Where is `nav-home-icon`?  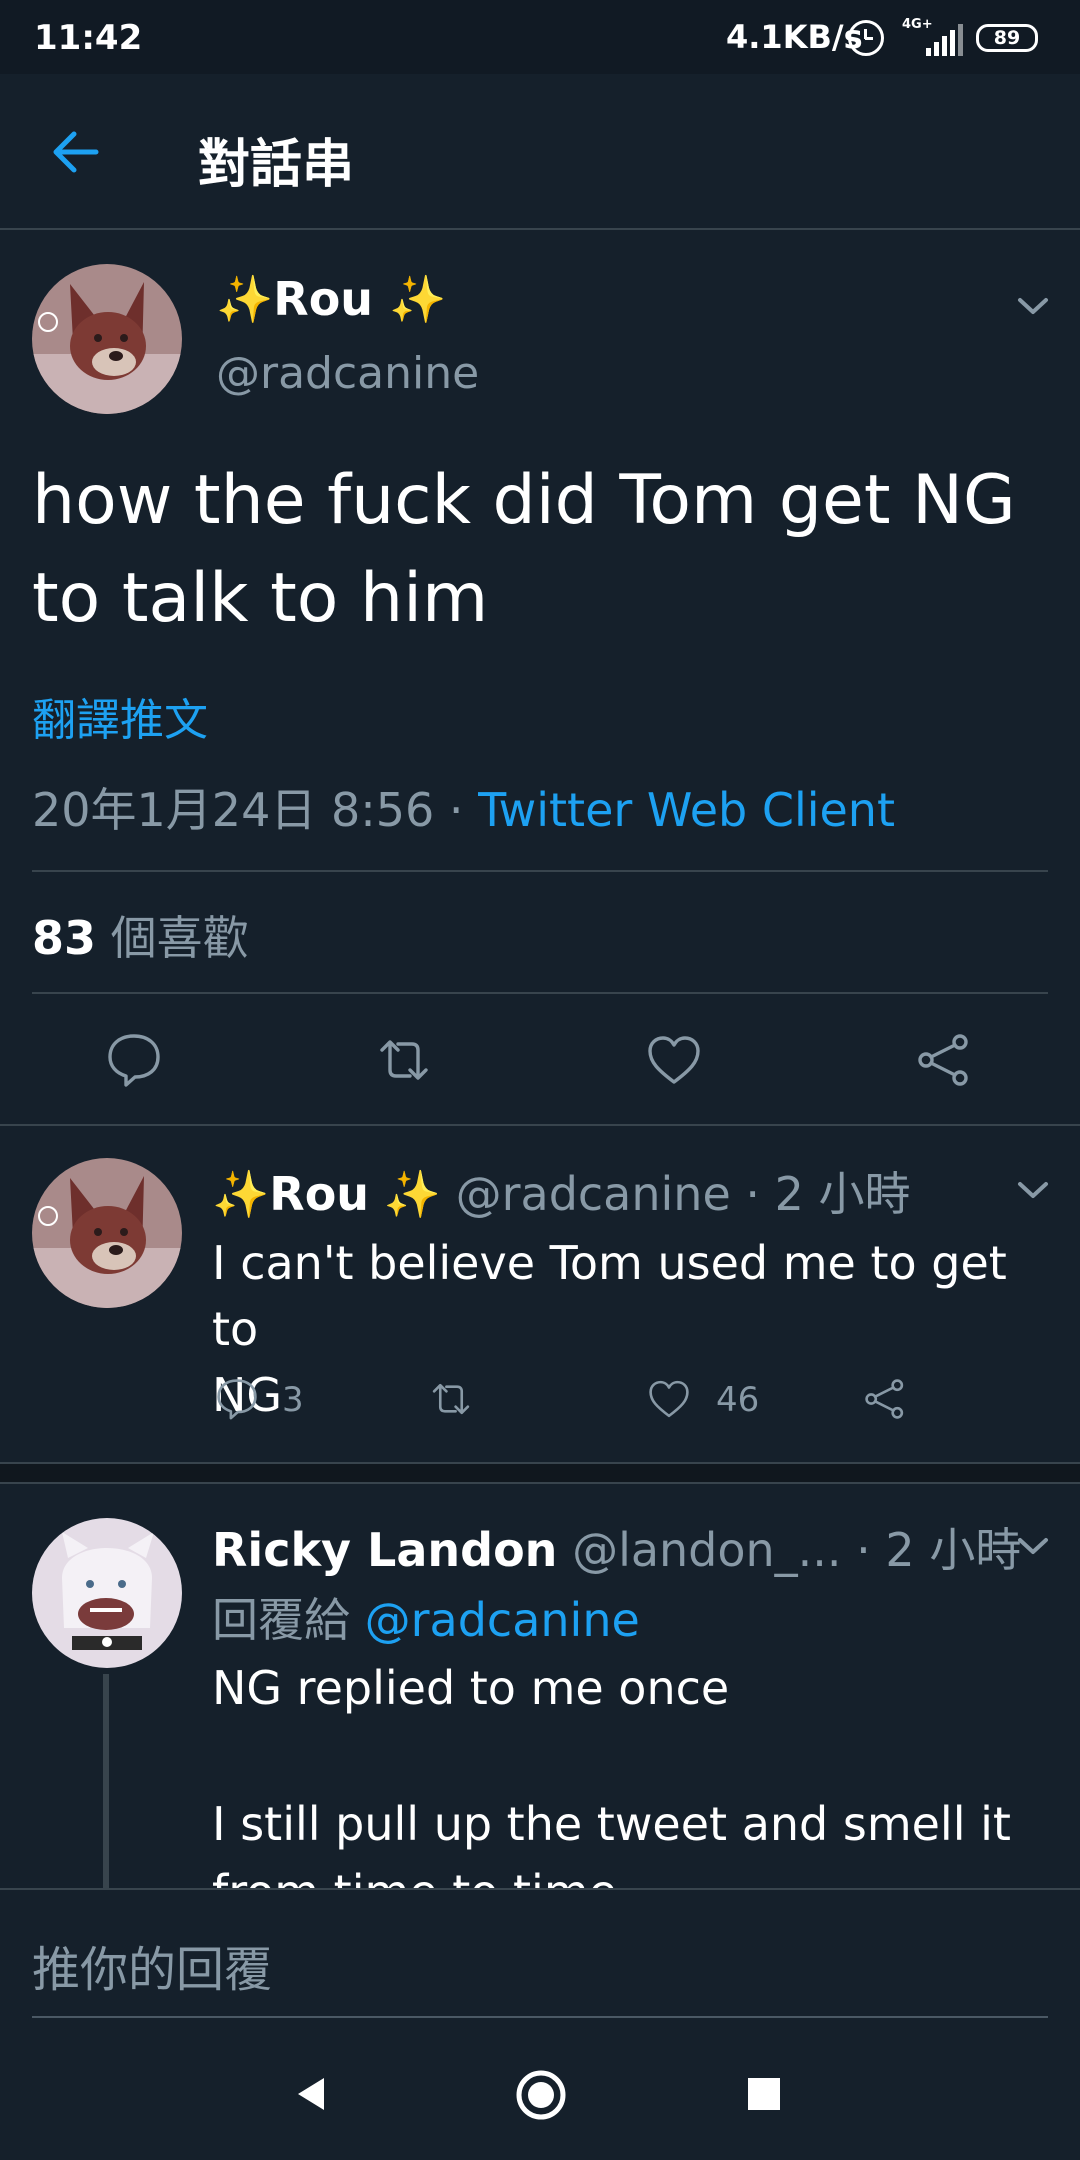 nav-home-icon is located at coordinates (541, 2095).